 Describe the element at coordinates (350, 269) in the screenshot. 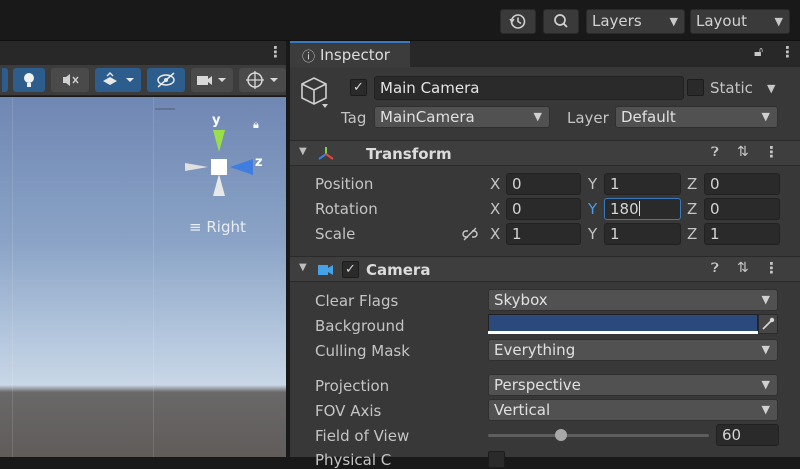

I see `camera-enabled-checkbox: ✓` at that location.